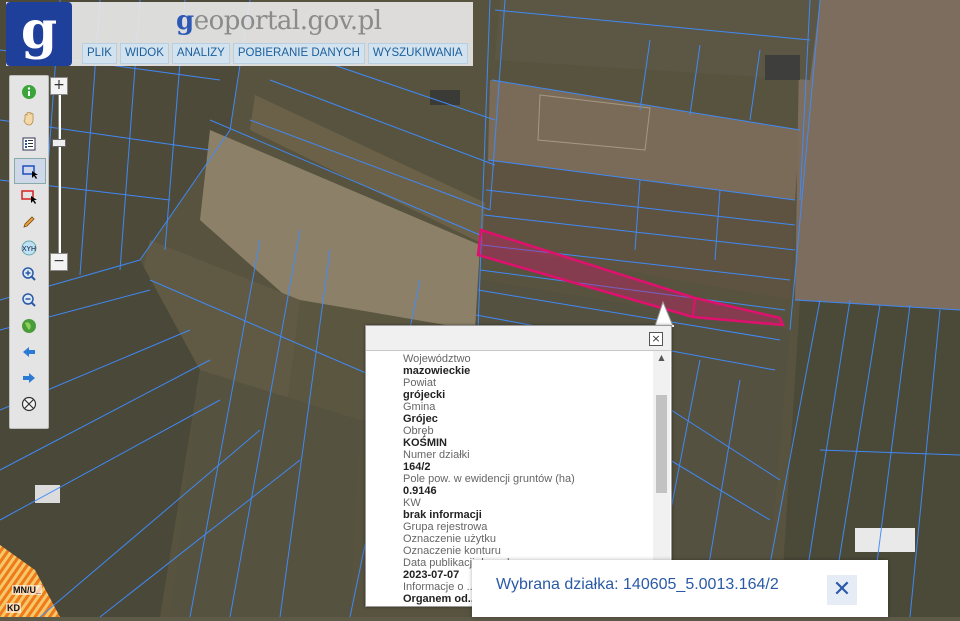 The width and height of the screenshot is (960, 621). What do you see at coordinates (59, 86) in the screenshot?
I see `zoom-plus-button: +` at bounding box center [59, 86].